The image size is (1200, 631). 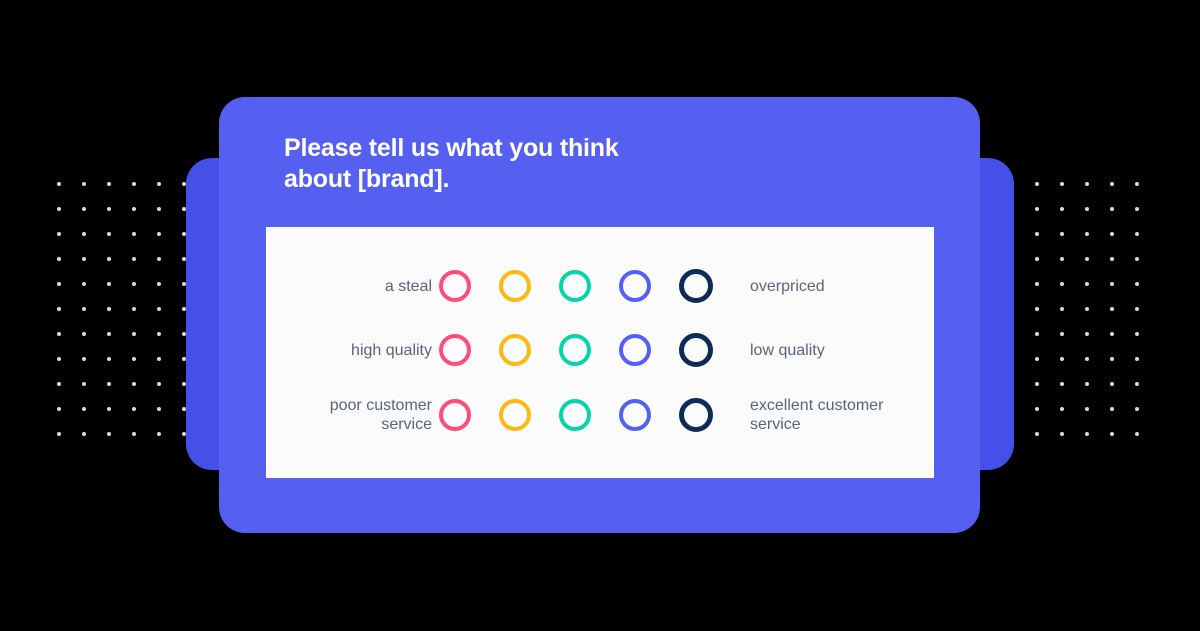 I want to click on row-label-left-line-2: service, so click(x=406, y=424).